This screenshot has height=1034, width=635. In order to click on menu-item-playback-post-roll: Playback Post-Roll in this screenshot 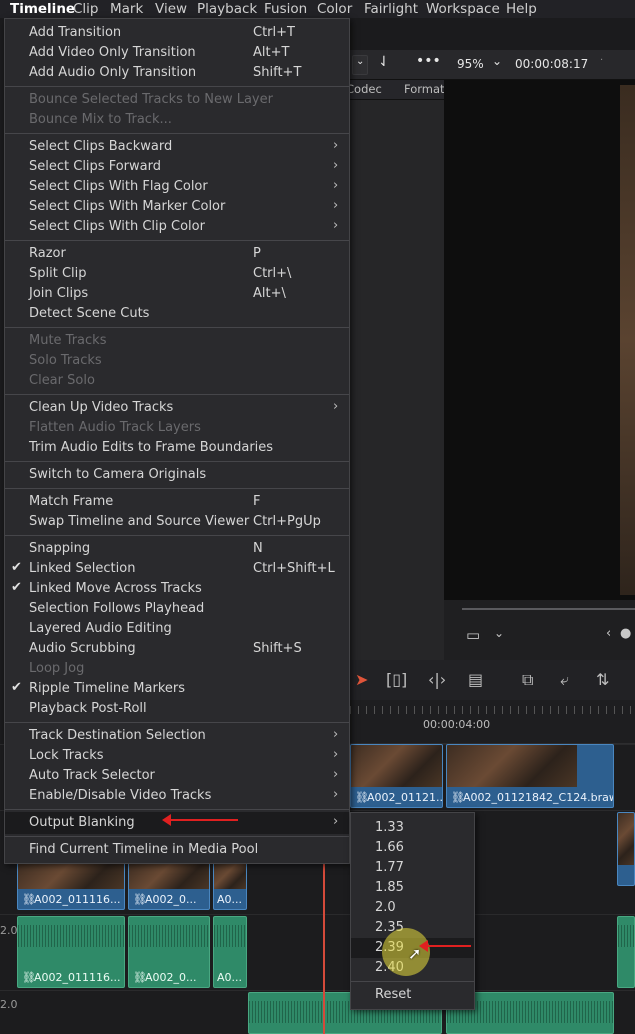, I will do `click(177, 709)`.